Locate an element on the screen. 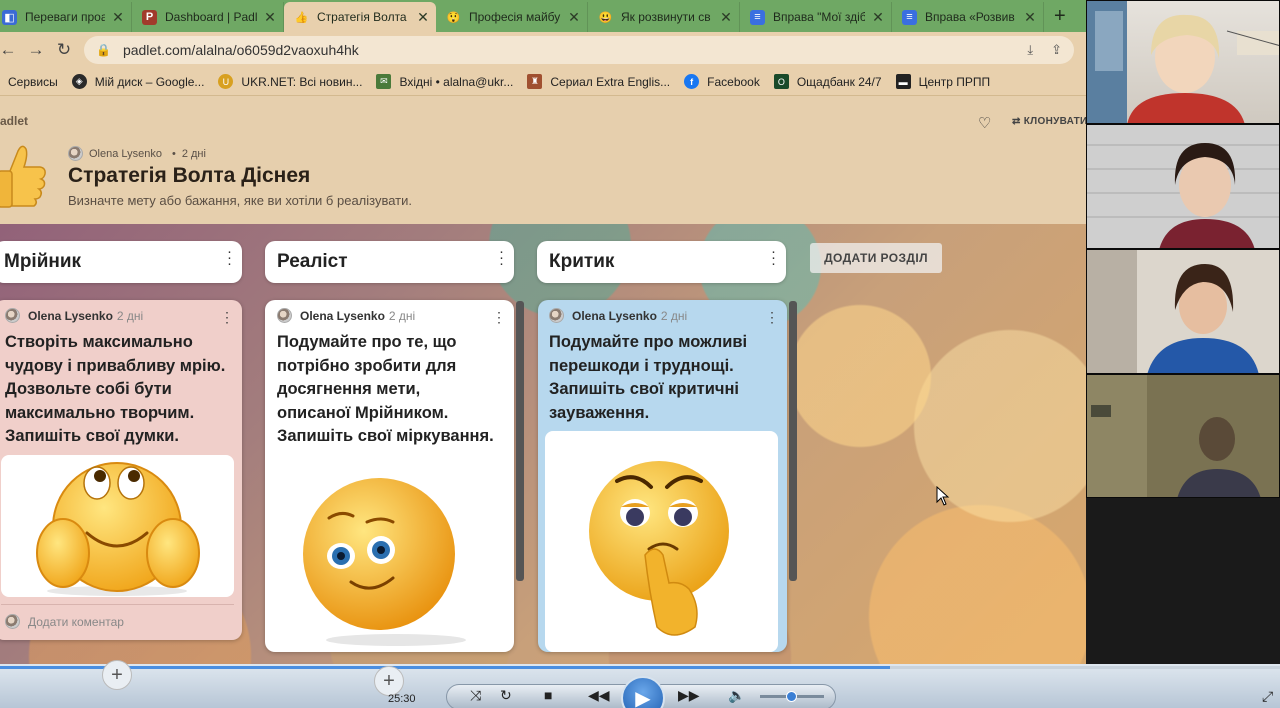  bookmark-label: Сервисы is located at coordinates (33, 81).